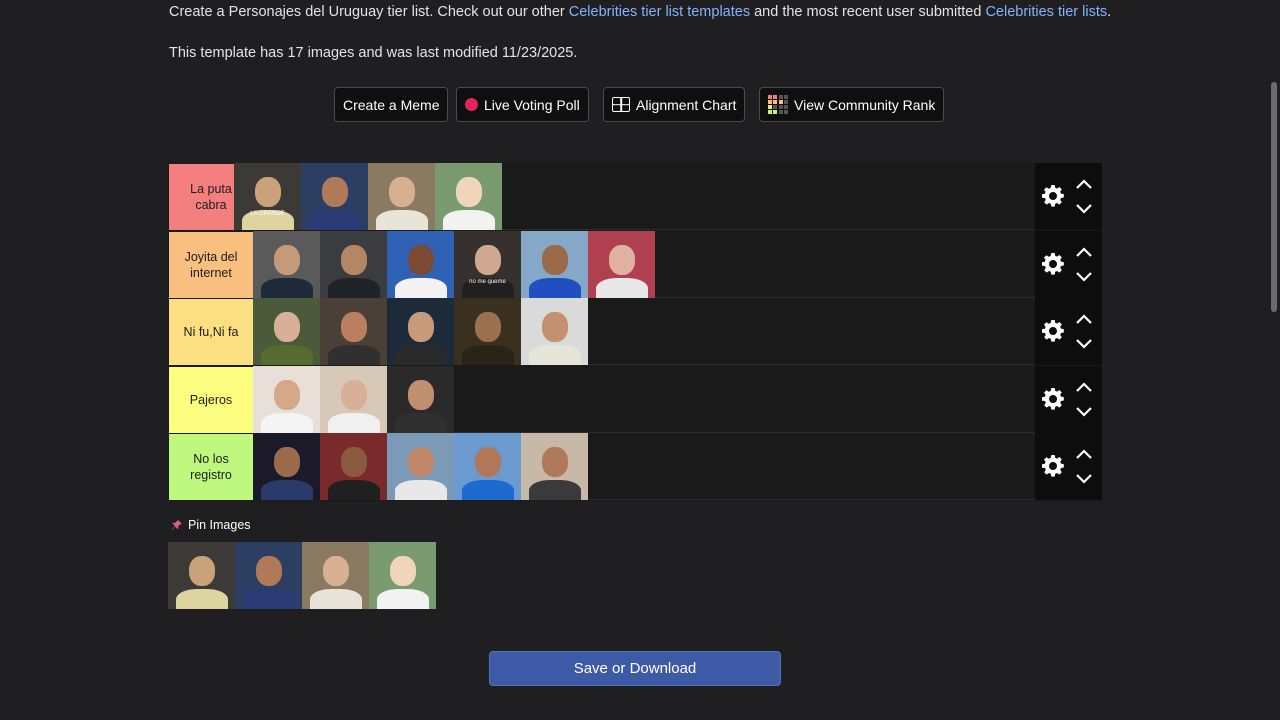 This screenshot has height=720, width=1280. I want to click on pin-images-label: Pin Images, so click(219, 525).